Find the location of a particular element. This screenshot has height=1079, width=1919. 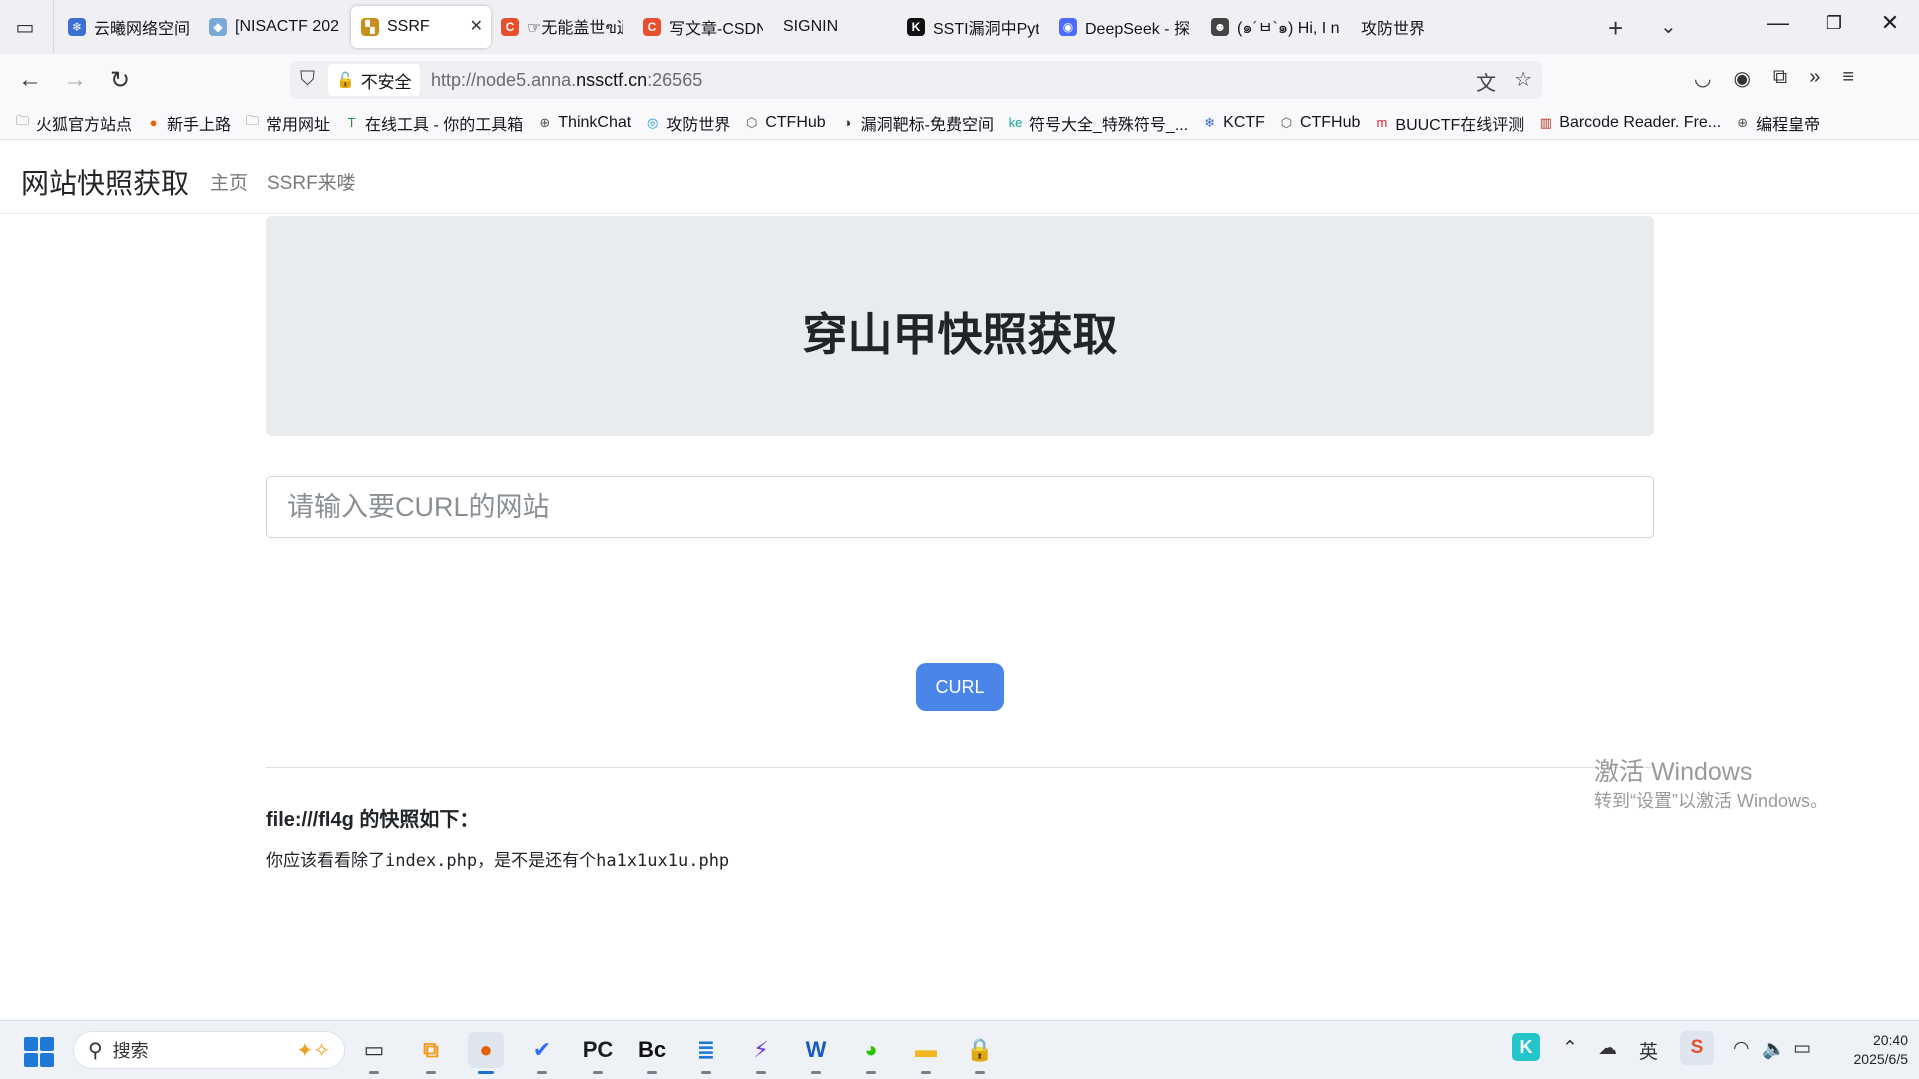

bookmark-item: ◑ 漏洞靶标-免费空间 is located at coordinates (916, 123).